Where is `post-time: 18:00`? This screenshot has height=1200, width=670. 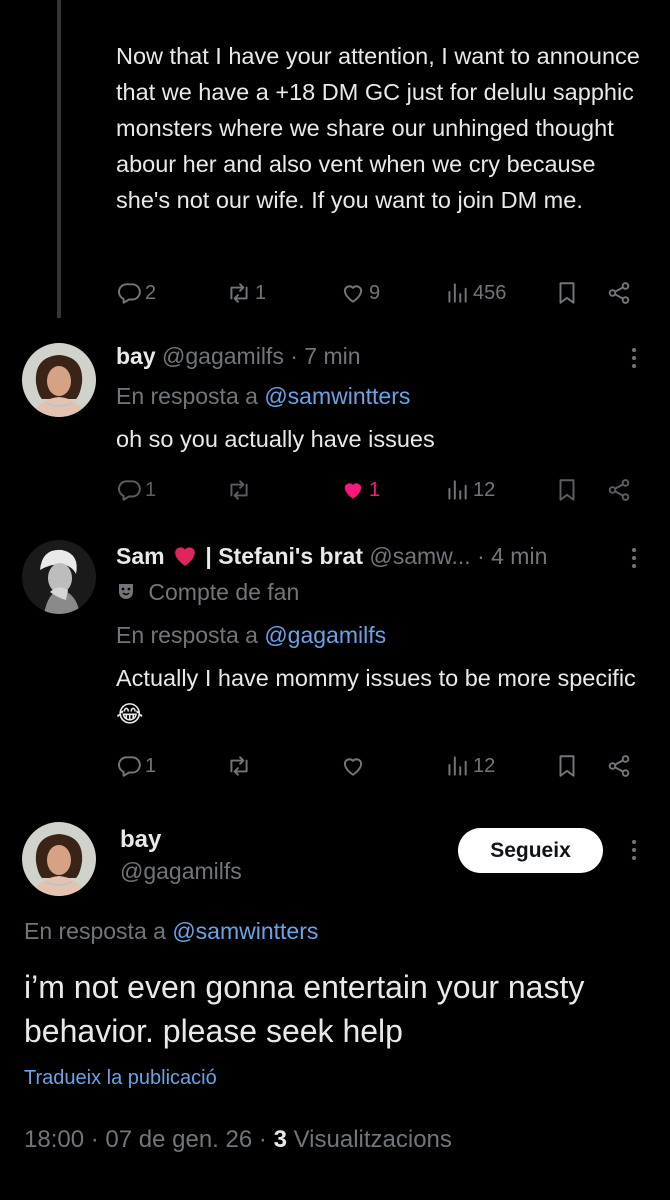 post-time: 18:00 is located at coordinates (54, 1139).